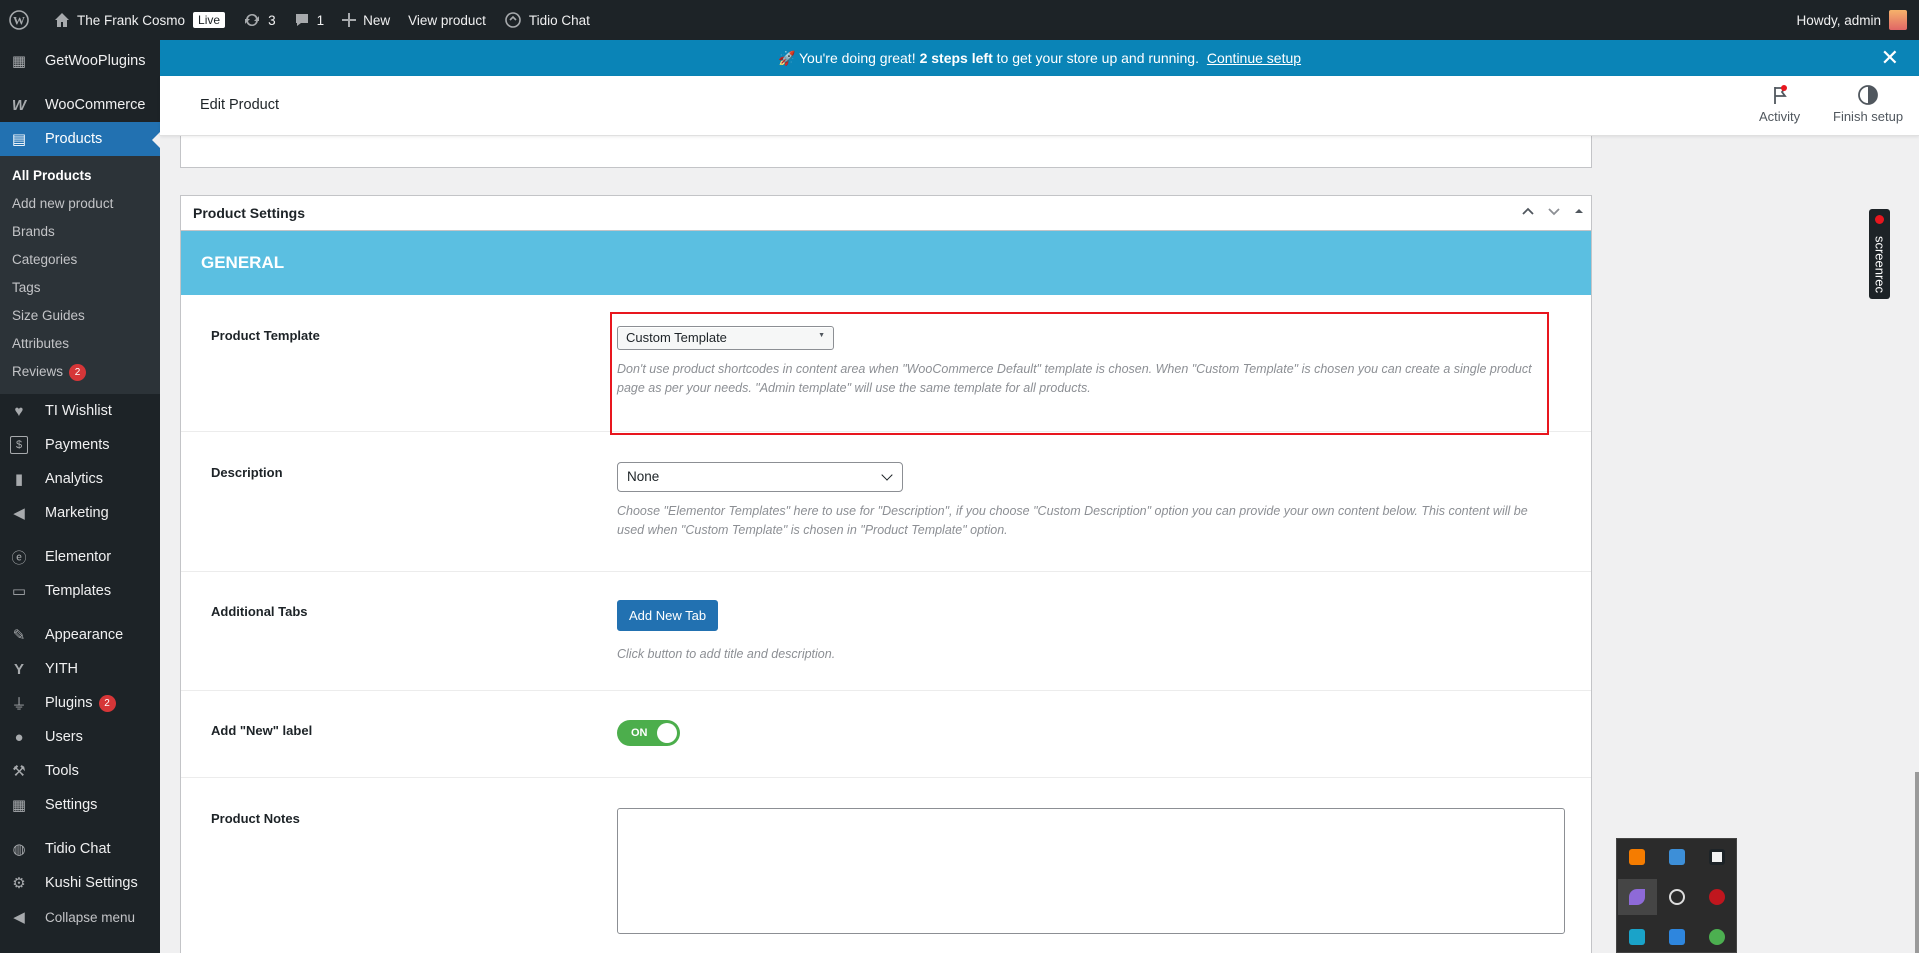 The width and height of the screenshot is (1919, 953). What do you see at coordinates (249, 213) in the screenshot?
I see `product-settings-title: Product Settings` at bounding box center [249, 213].